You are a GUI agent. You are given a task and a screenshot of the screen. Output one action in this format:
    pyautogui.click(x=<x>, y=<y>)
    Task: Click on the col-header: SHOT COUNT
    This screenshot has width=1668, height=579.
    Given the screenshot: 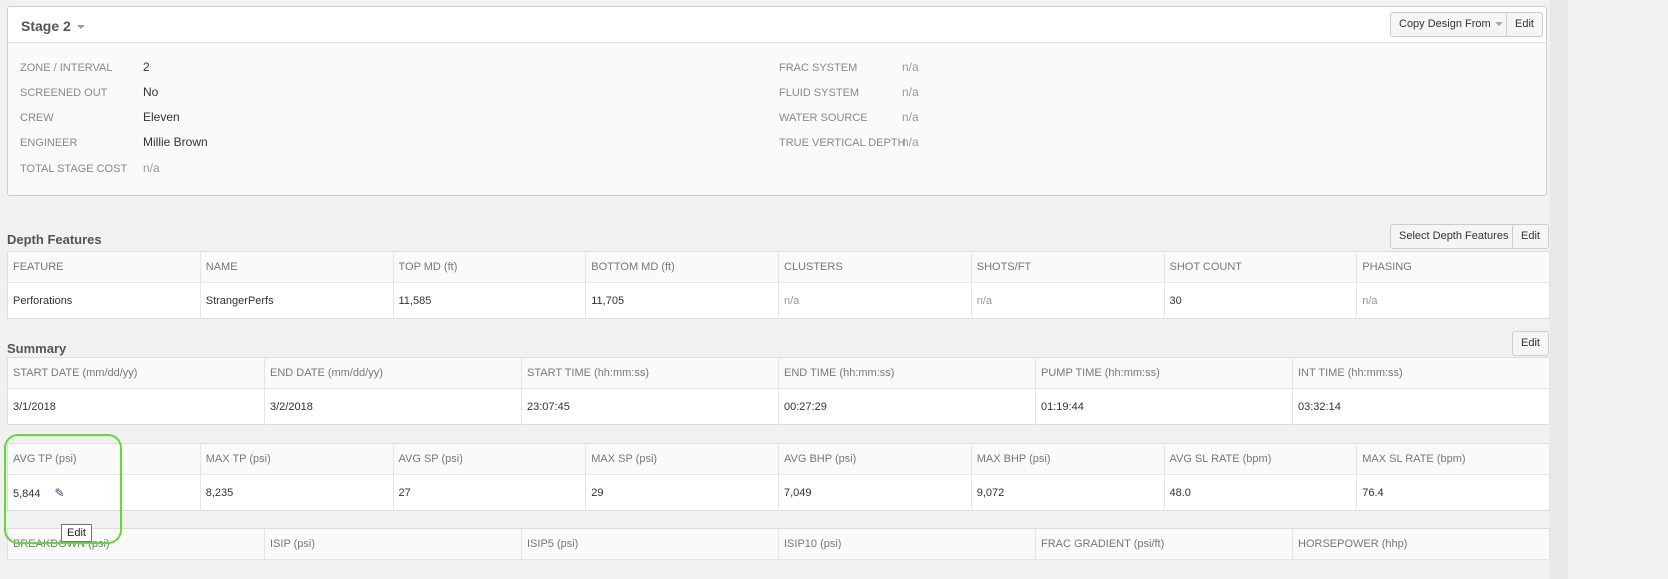 What is the action you would take?
    pyautogui.click(x=1261, y=267)
    